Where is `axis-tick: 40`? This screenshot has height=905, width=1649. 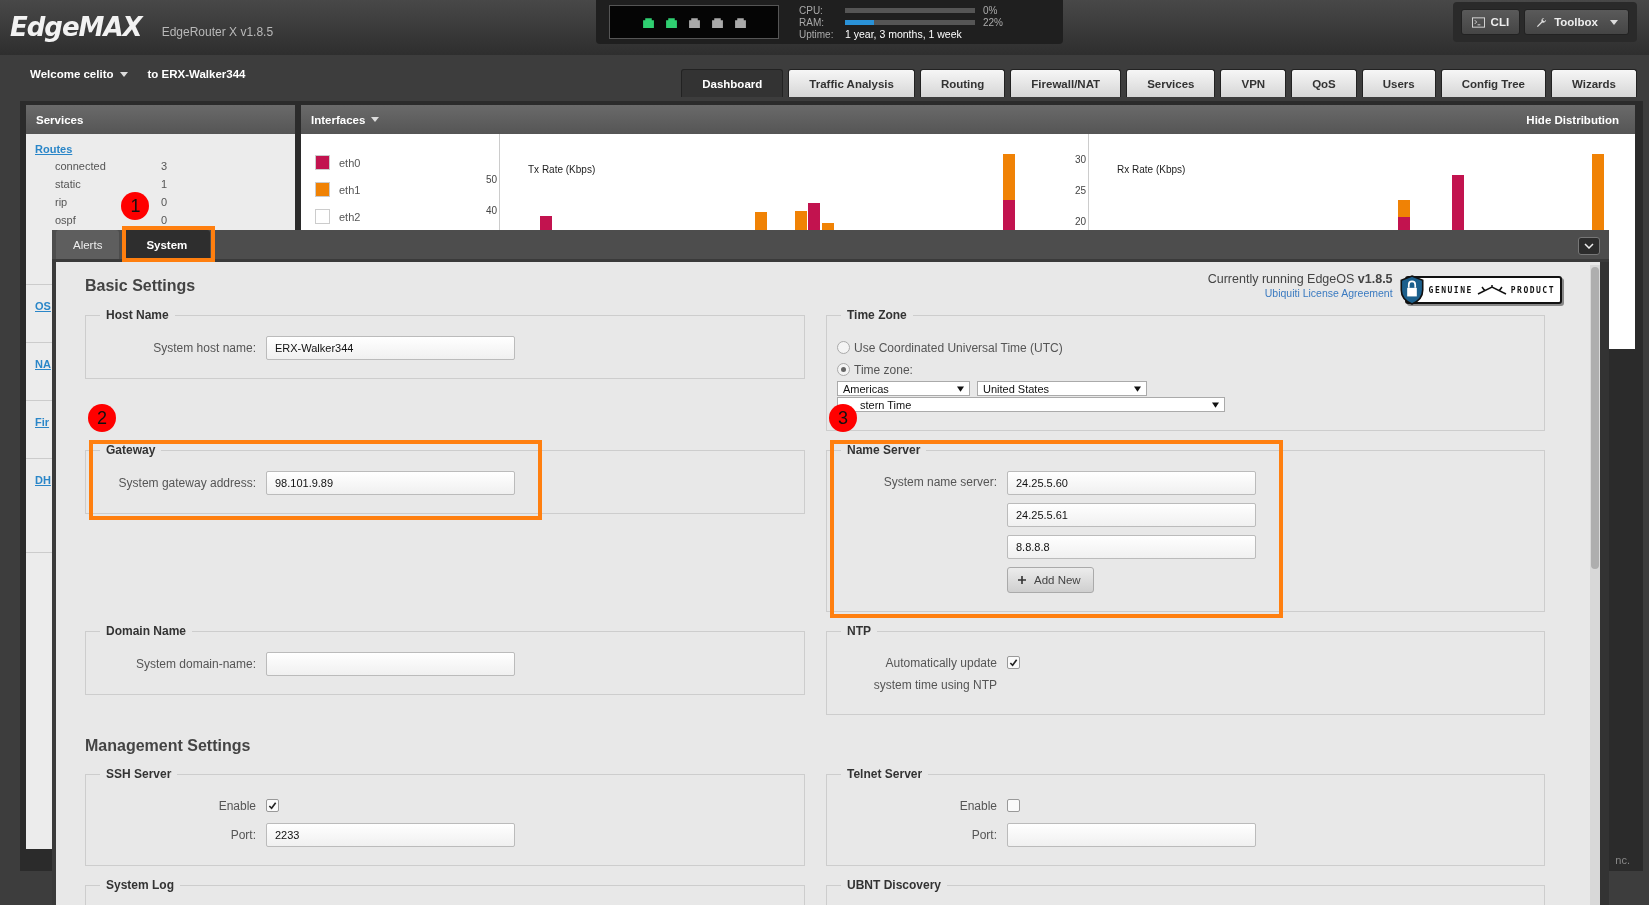
axis-tick: 40 is located at coordinates (491, 211).